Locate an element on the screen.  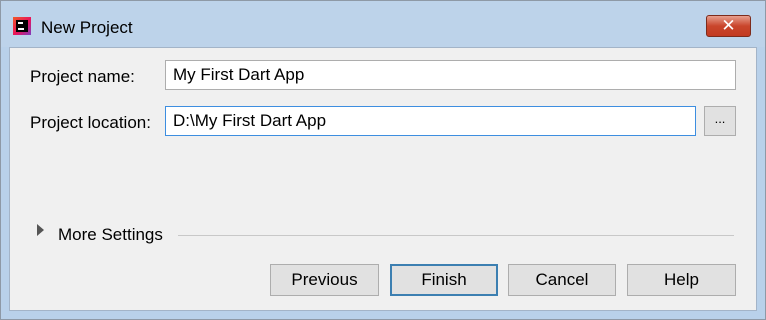
close-button: ✕ is located at coordinates (728, 26).